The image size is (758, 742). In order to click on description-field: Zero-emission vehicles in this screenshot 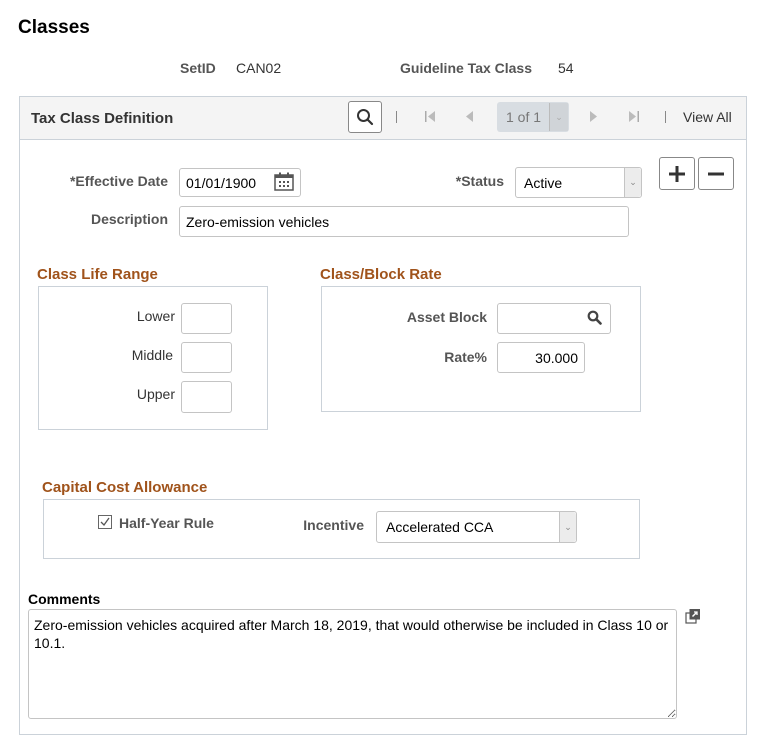, I will do `click(404, 221)`.